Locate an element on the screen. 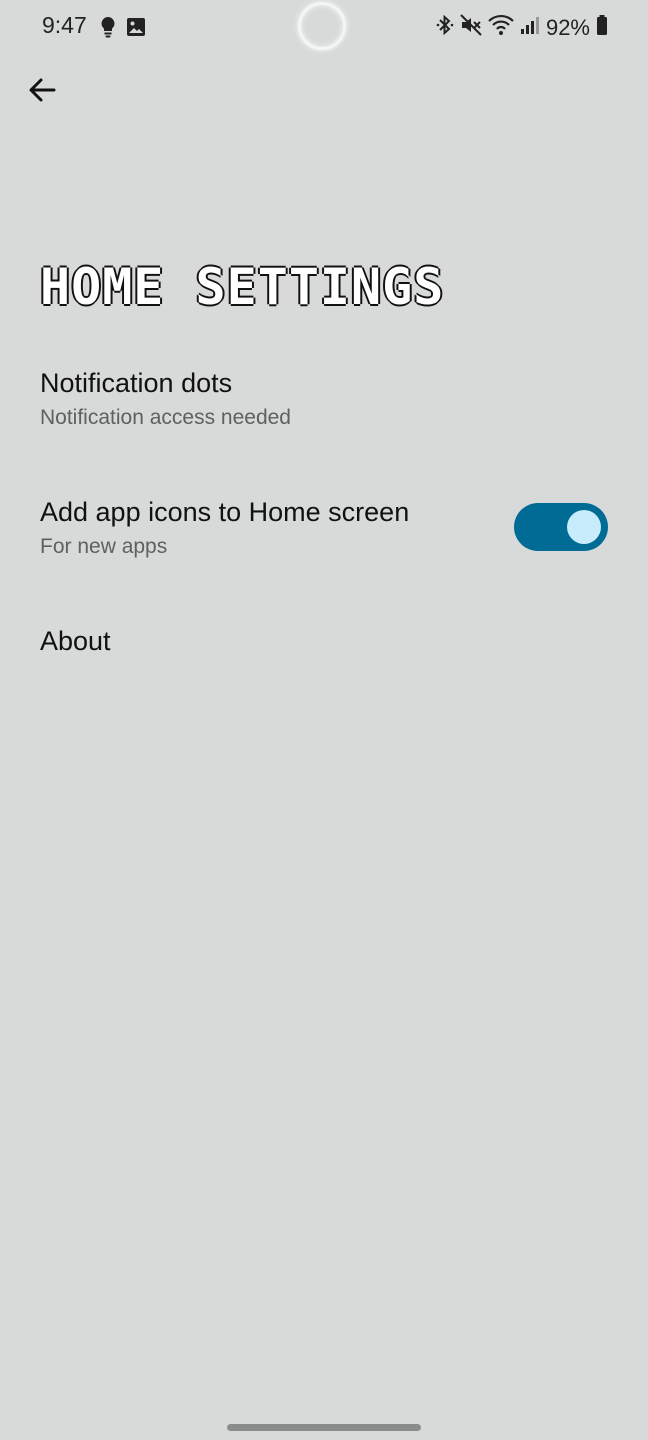  toggle-knob is located at coordinates (584, 527).